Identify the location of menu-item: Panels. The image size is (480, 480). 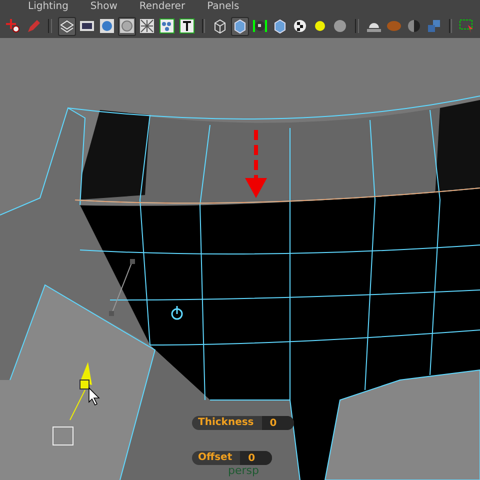
(223, 7).